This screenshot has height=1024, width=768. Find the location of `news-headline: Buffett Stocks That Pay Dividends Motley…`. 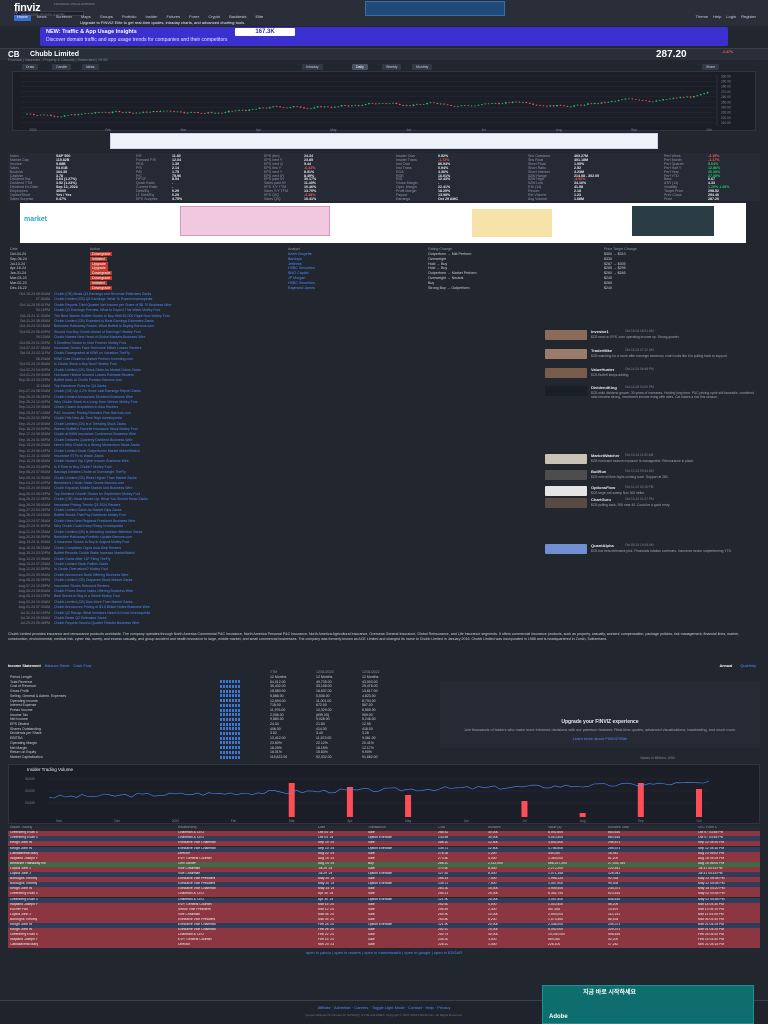

news-headline: Buffett Stocks That Pay Dividends Motley… is located at coordinates (90, 515).